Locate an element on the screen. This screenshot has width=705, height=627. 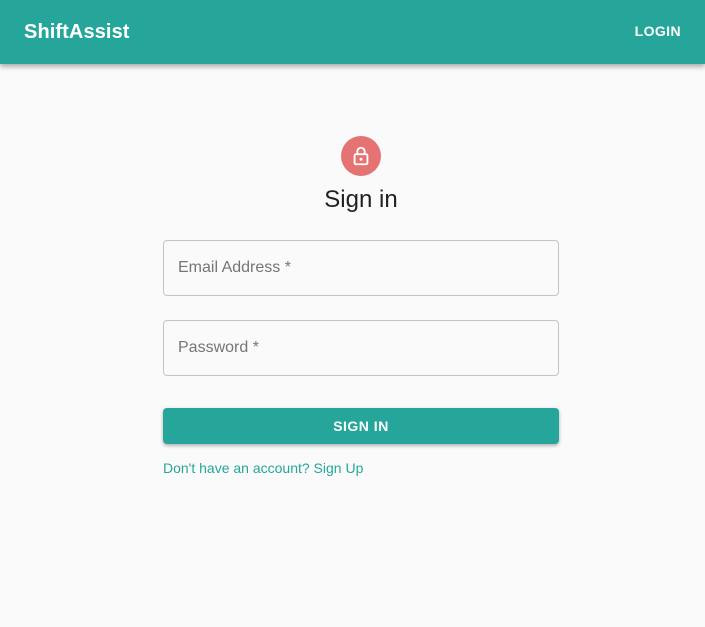
signup-link: Don't have an account? Sign Up is located at coordinates (263, 468).